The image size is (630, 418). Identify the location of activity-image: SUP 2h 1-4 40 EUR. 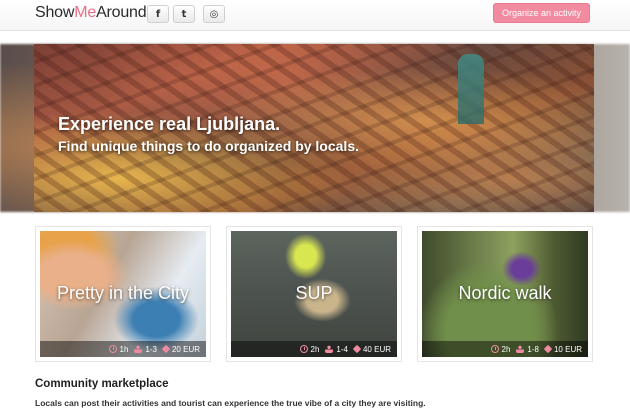
(314, 294).